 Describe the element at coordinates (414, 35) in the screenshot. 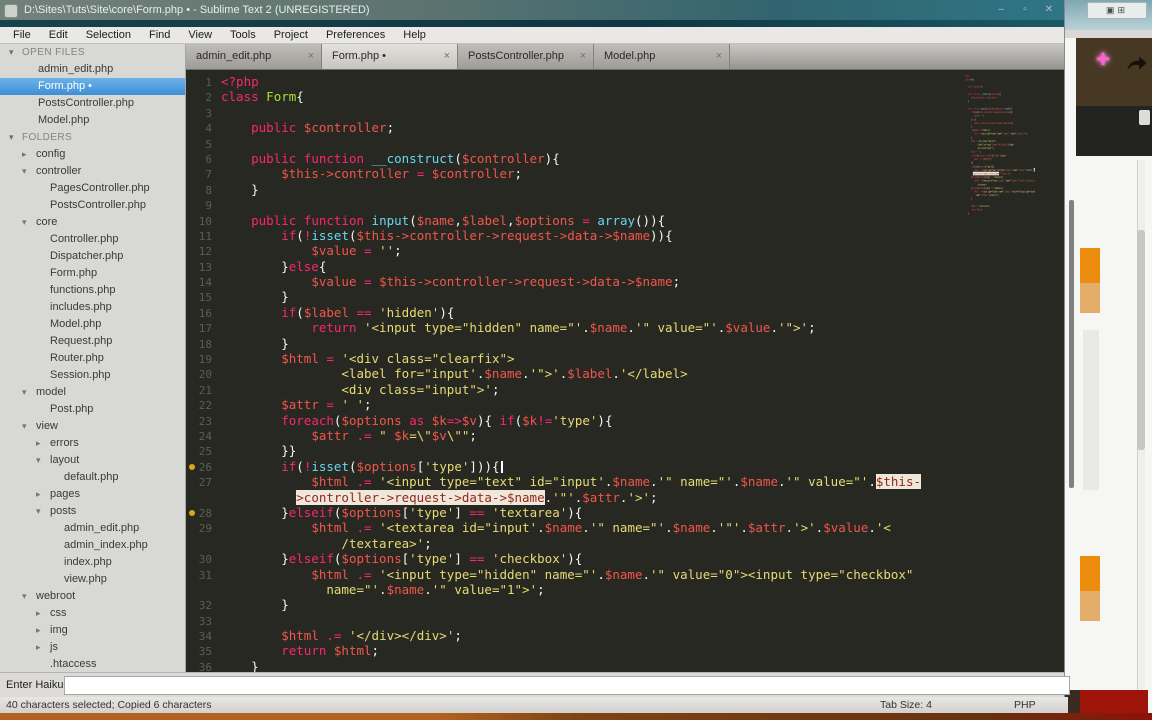

I see `menu-item-help: Help` at that location.